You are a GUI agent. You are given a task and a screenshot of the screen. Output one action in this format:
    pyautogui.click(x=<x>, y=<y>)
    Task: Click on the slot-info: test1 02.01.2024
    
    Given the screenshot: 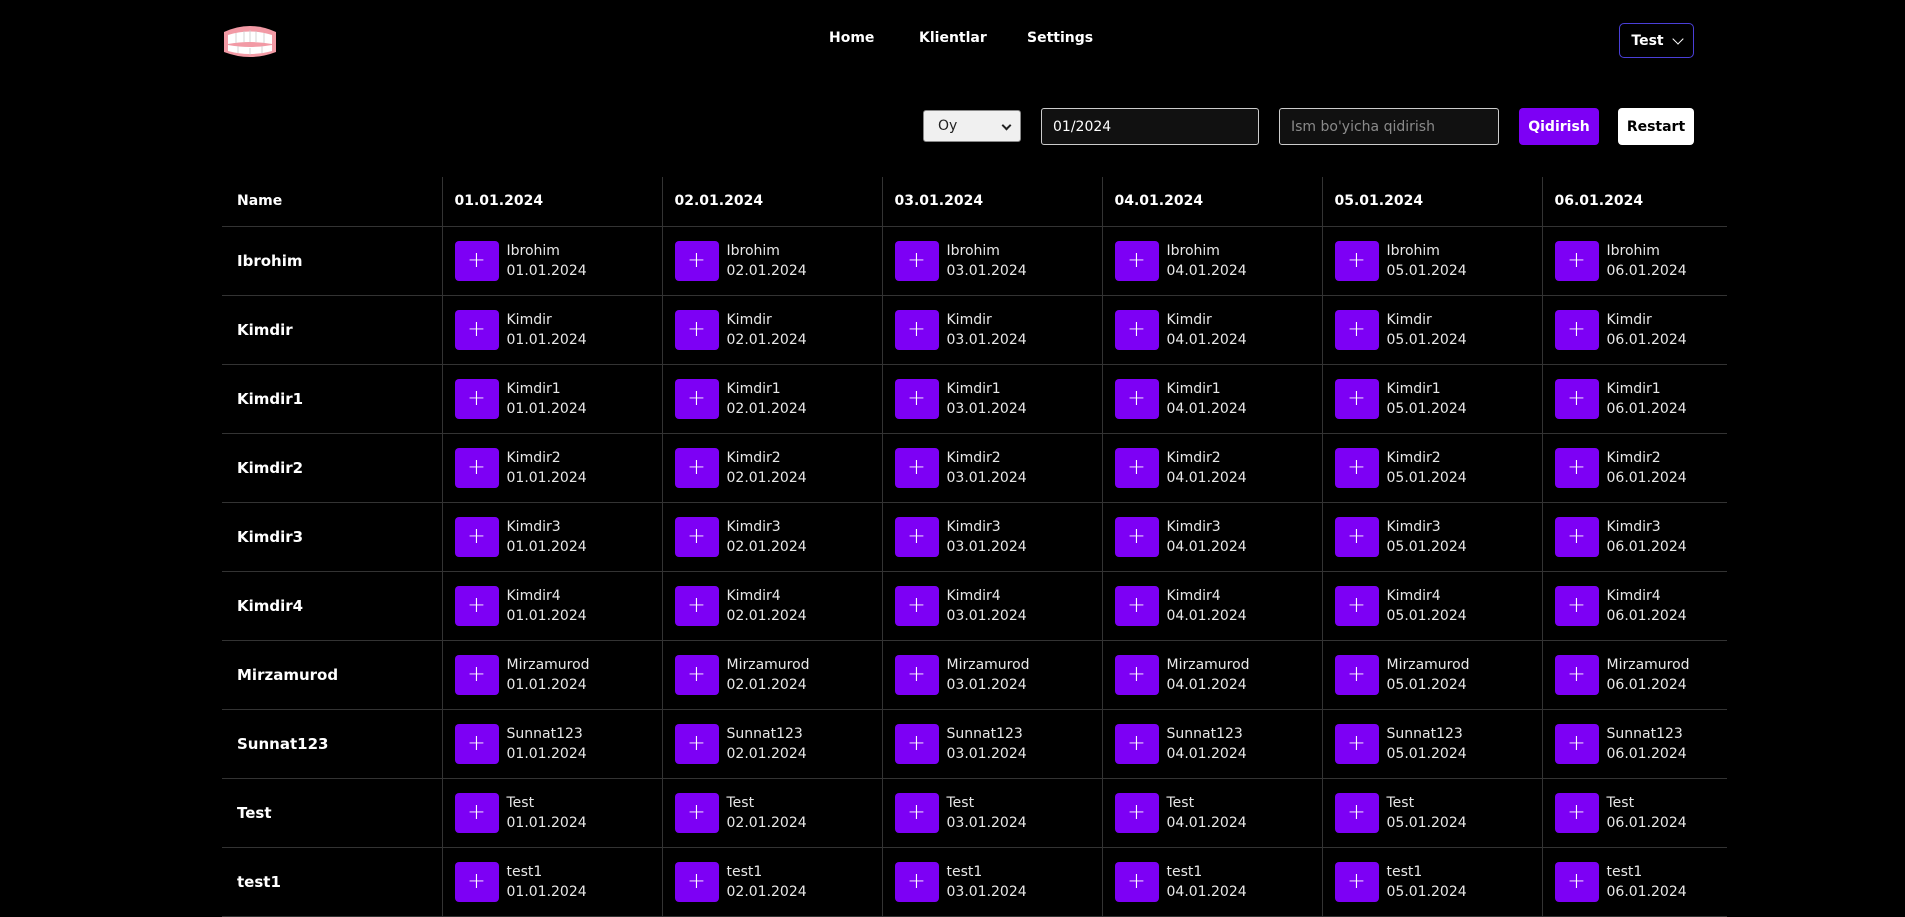 What is the action you would take?
    pyautogui.click(x=767, y=882)
    